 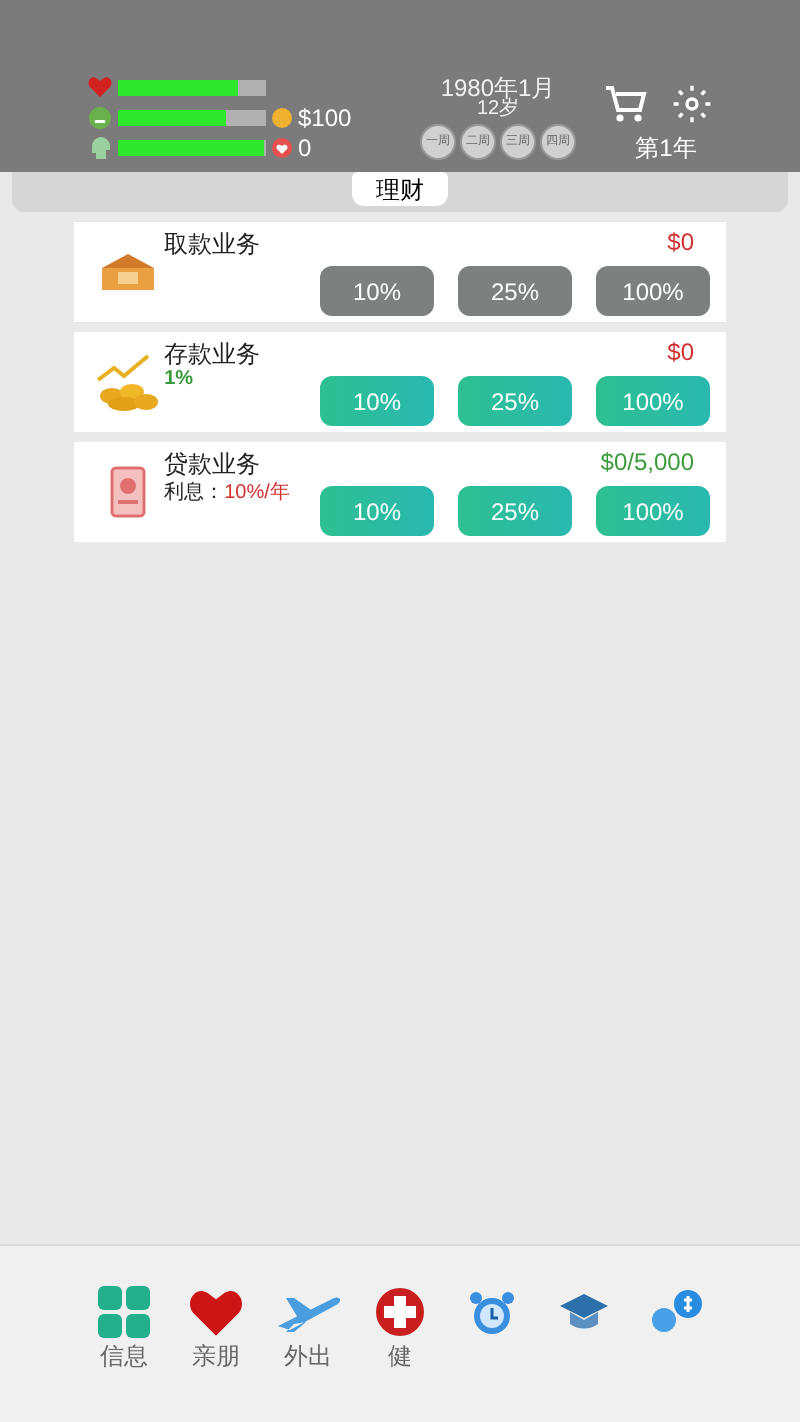 I want to click on nav-item: 信息, so click(x=124, y=1327).